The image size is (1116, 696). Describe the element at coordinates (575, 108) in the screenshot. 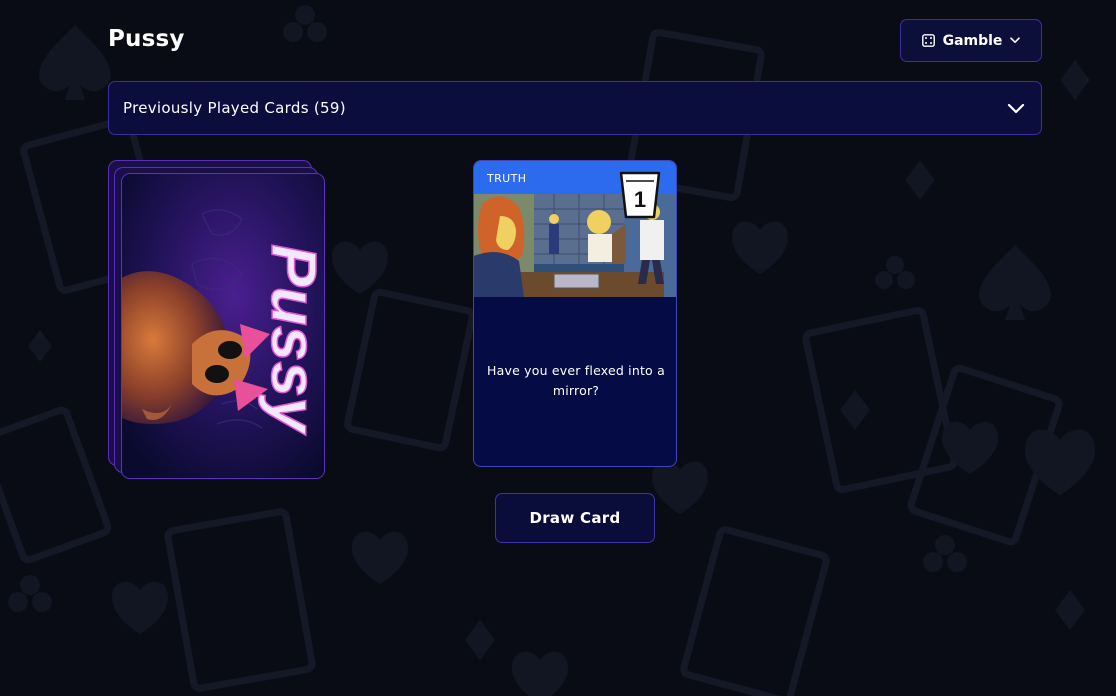

I see `previously-played-cards-dropdown: Previously Played Cards (59)` at that location.